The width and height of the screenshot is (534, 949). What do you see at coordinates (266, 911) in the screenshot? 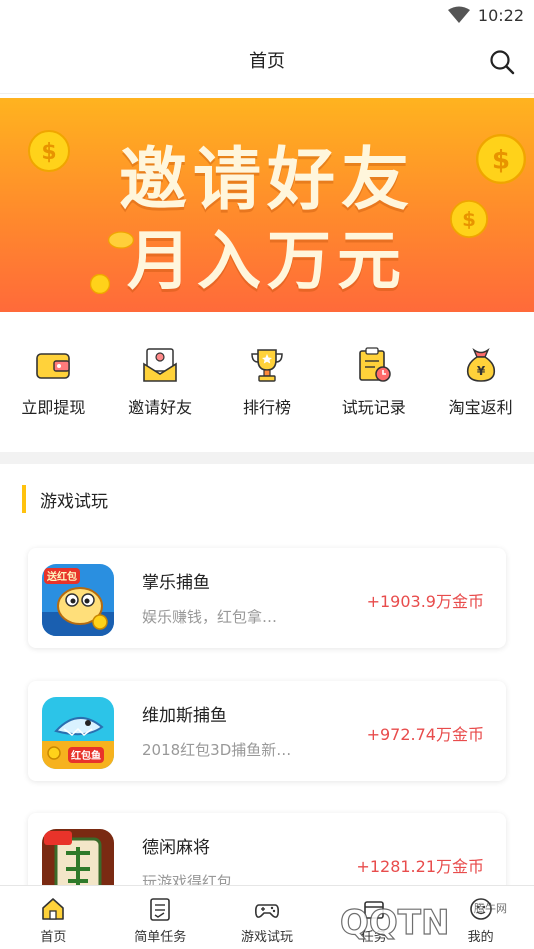
I see `gamepad-icon` at bounding box center [266, 911].